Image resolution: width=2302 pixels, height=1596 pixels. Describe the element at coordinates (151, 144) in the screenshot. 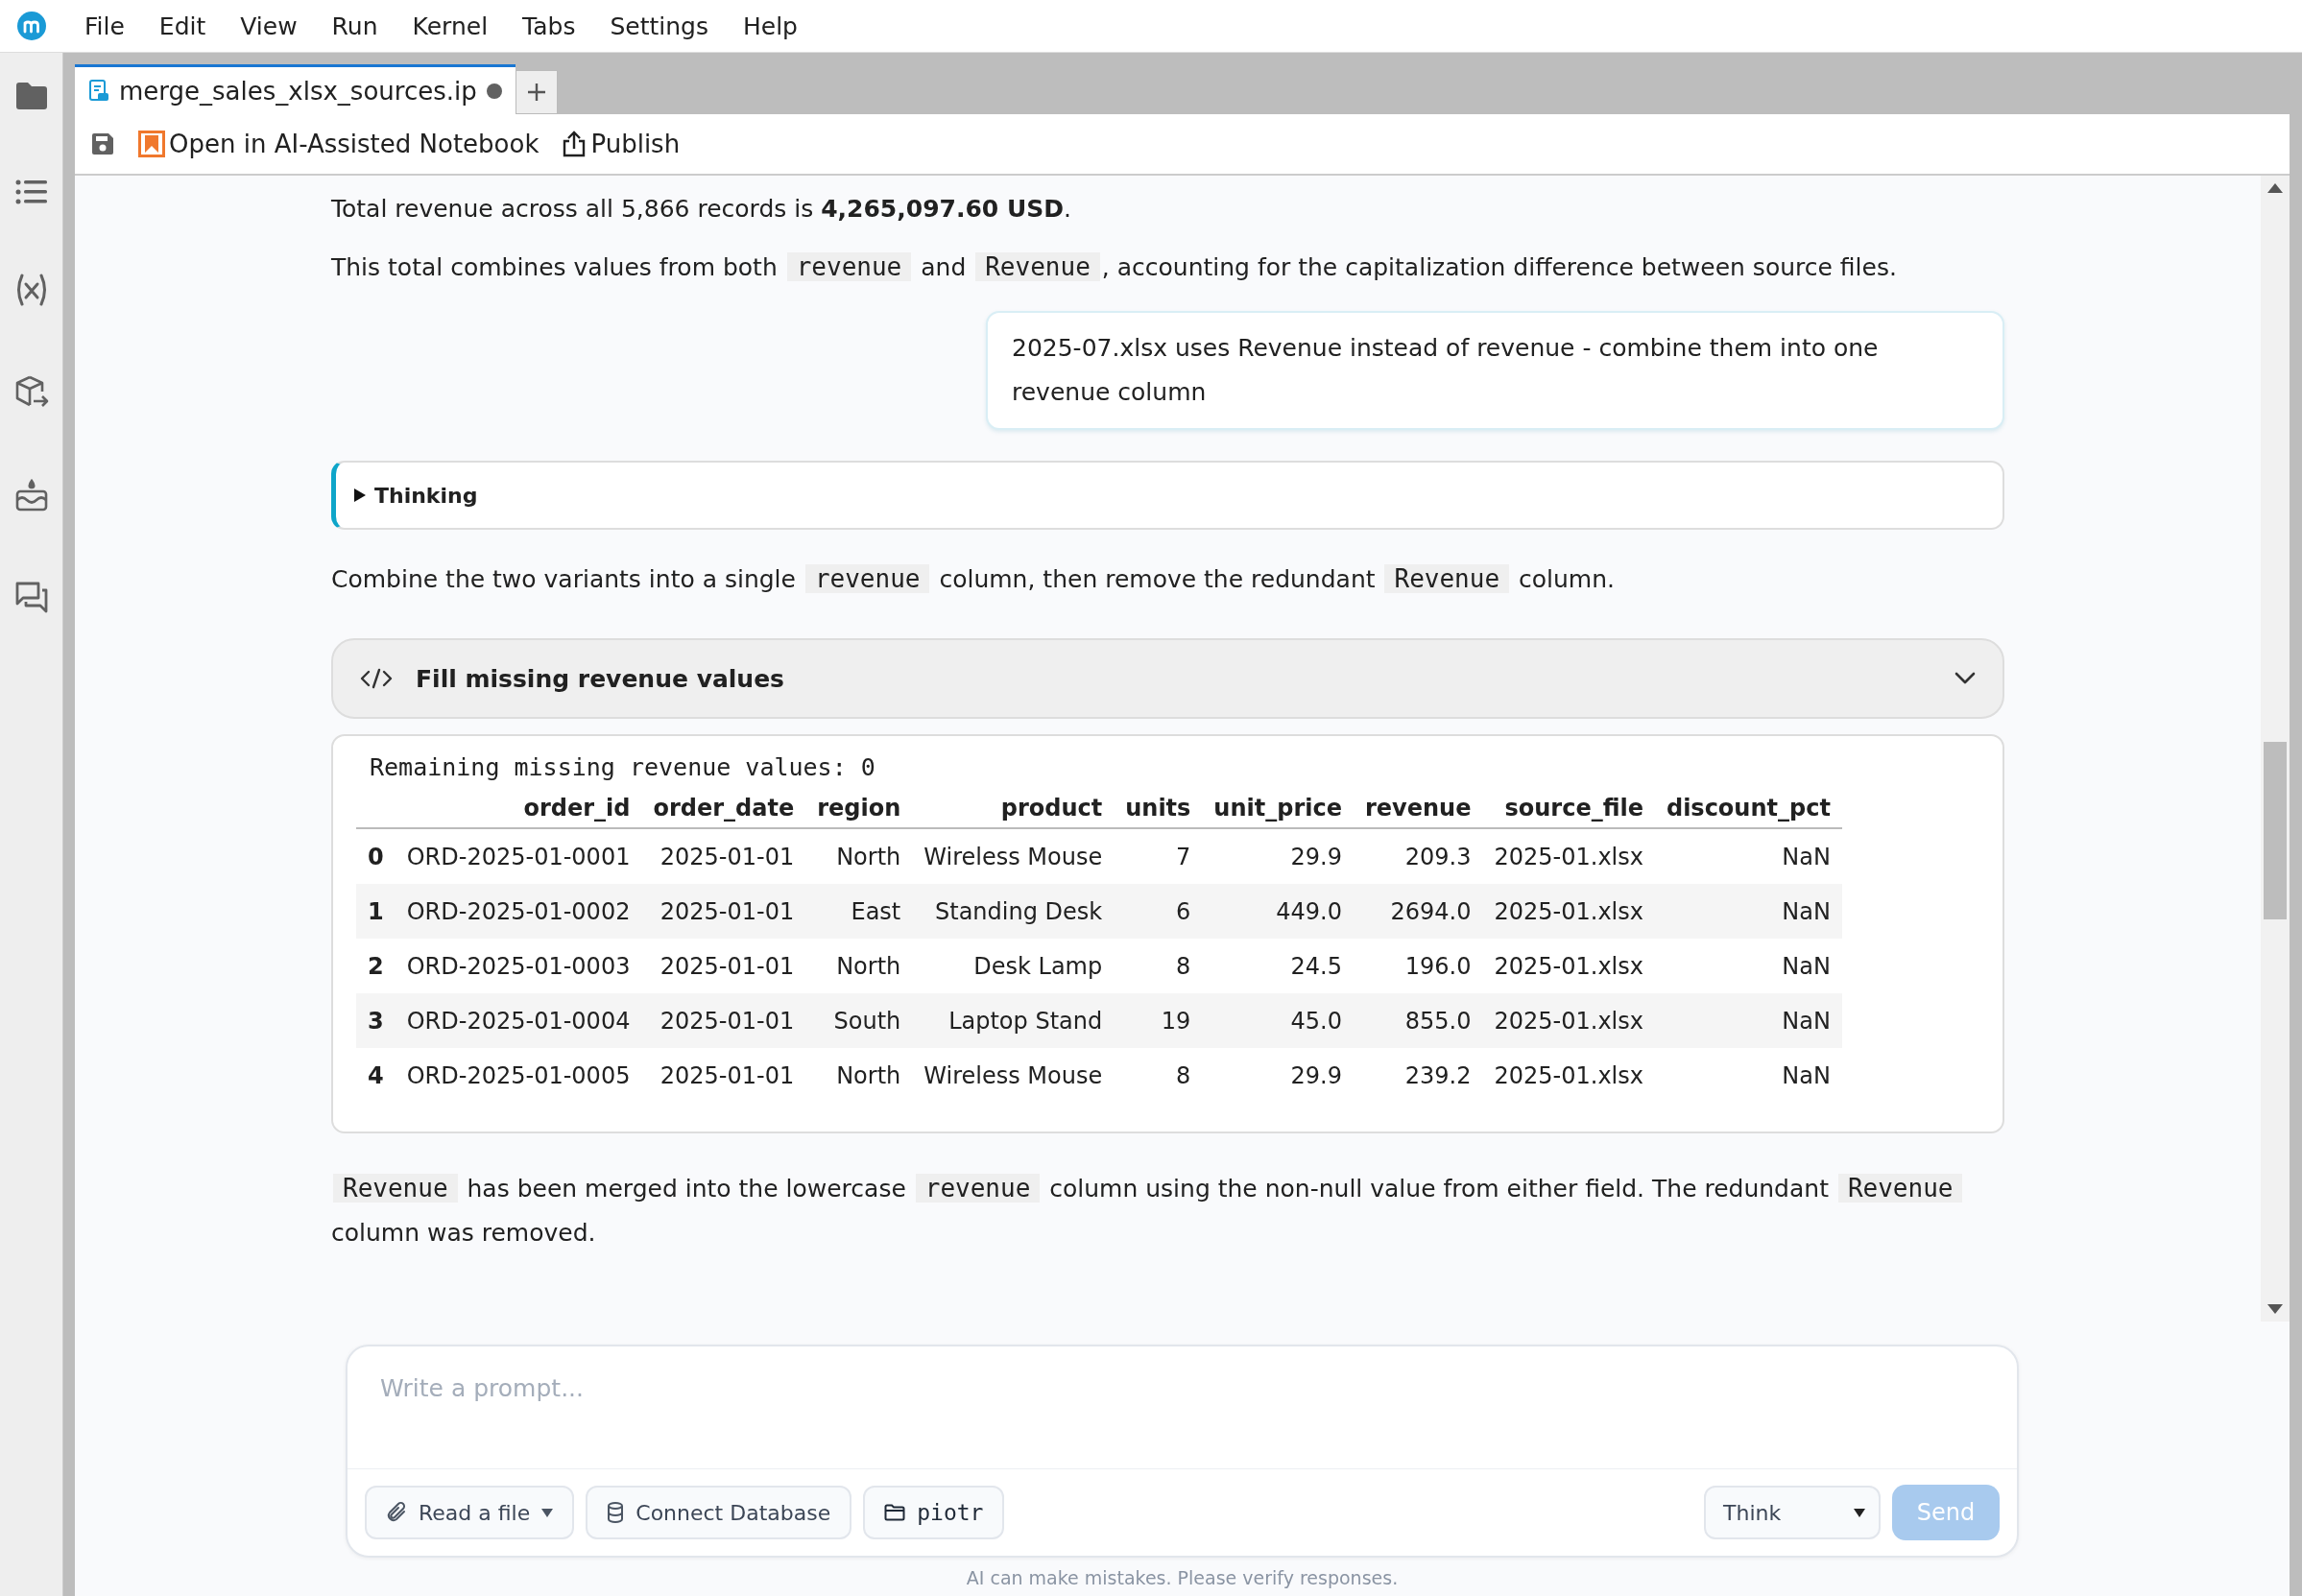

I see `bookmark-icon` at that location.